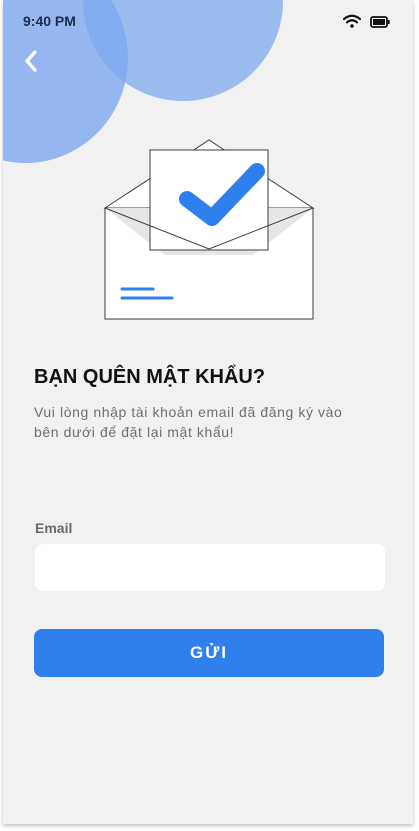 Image resolution: width=419 pixels, height=831 pixels. I want to click on back-button, so click(31, 63).